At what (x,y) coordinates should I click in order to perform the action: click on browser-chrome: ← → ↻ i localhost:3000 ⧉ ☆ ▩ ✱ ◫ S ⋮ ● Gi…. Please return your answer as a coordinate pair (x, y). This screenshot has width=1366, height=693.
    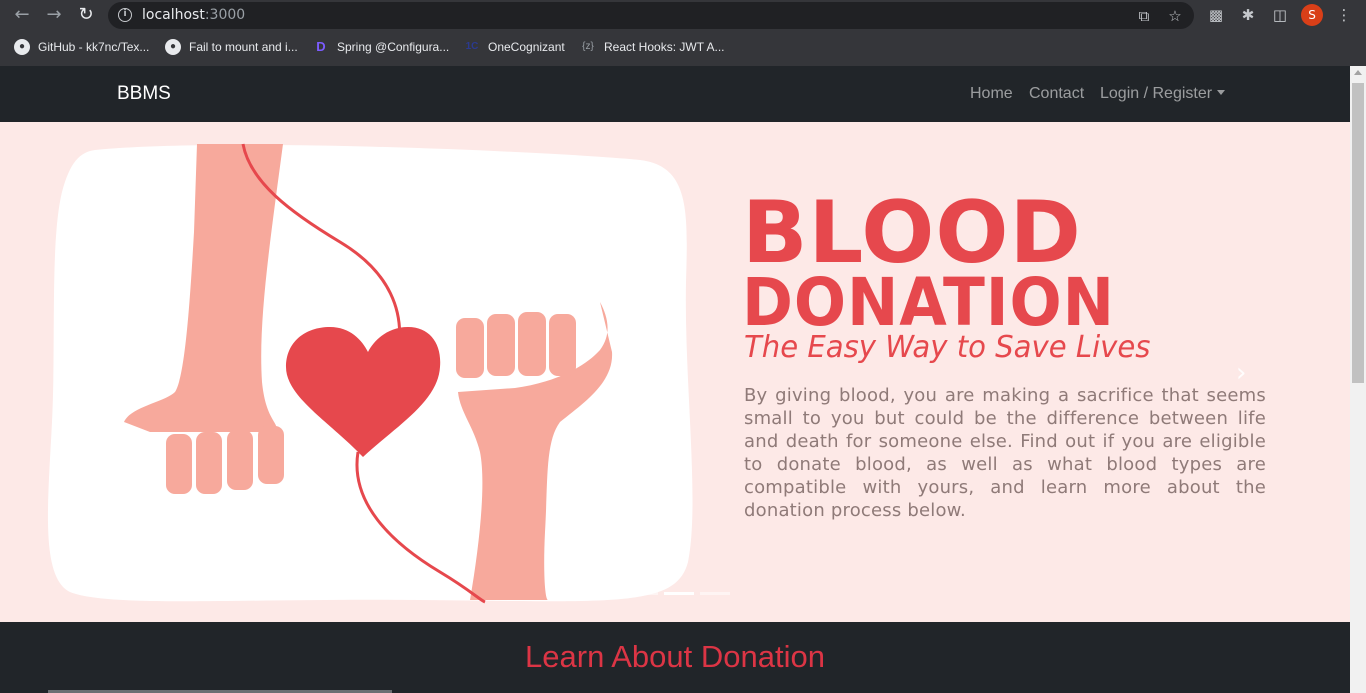
    Looking at the image, I should click on (683, 33).